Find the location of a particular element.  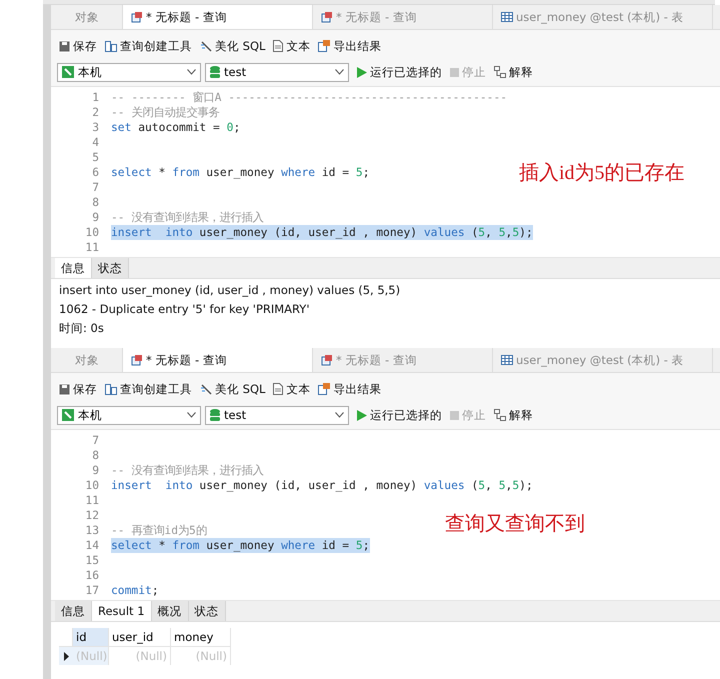

message-text: 1062 - Duplicate entry '5' for key 'PRIMARY' is located at coordinates (184, 309).